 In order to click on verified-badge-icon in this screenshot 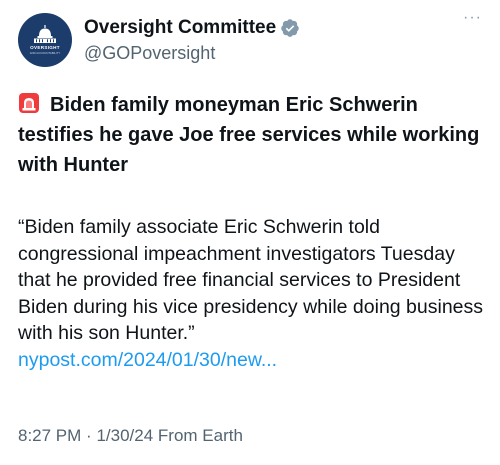, I will do `click(290, 28)`.